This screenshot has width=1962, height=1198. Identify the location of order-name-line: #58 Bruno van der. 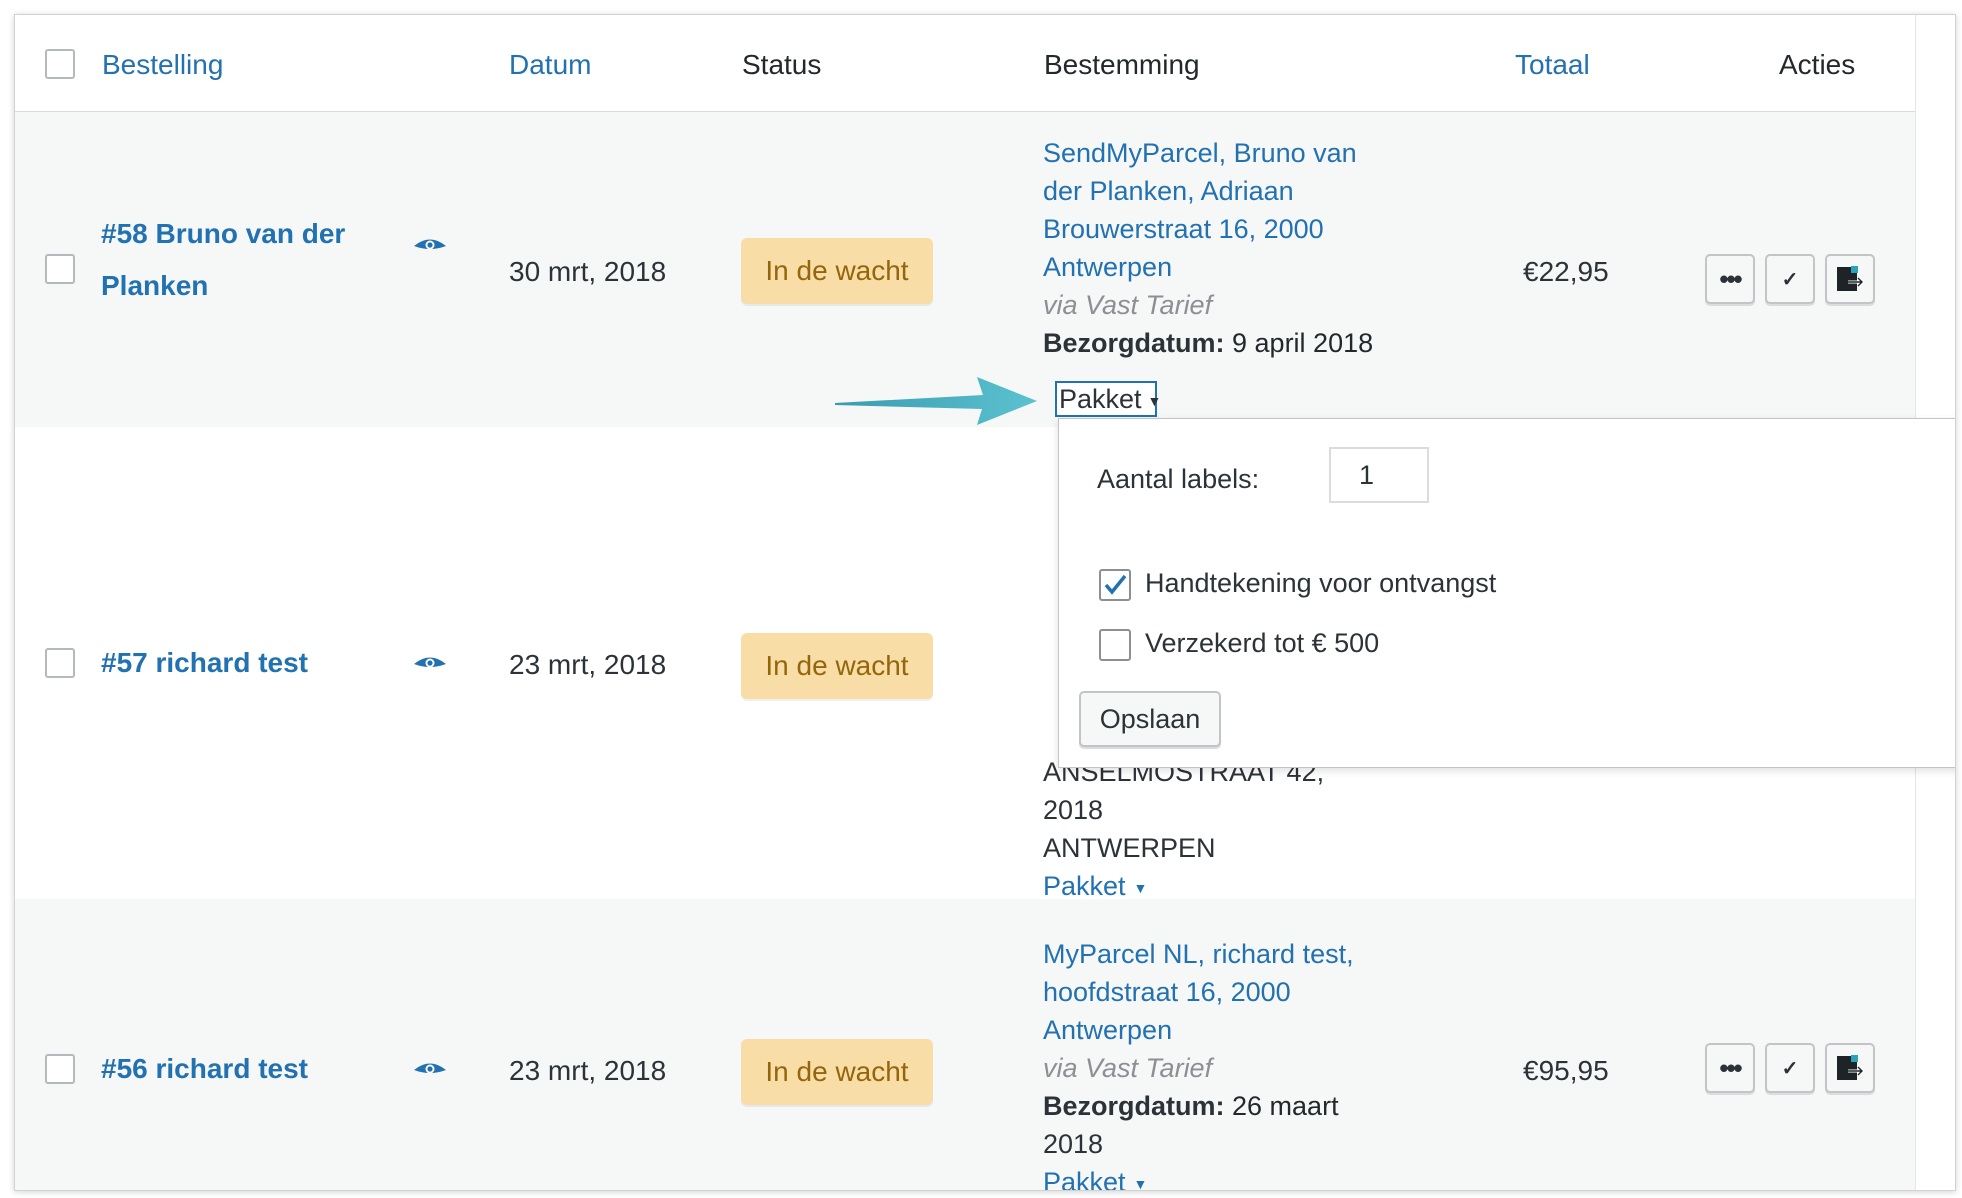
(223, 233).